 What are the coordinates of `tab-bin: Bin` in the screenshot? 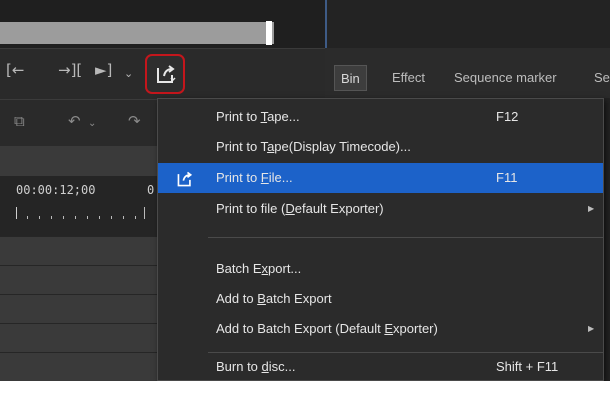 It's located at (350, 78).